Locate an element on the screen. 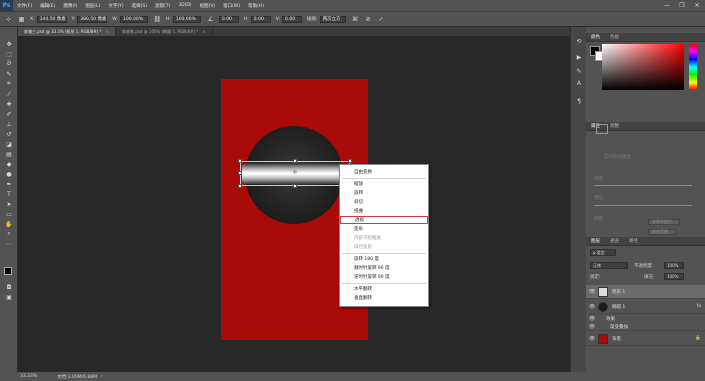  warp-mode-icon: ⌘ is located at coordinates (355, 19).